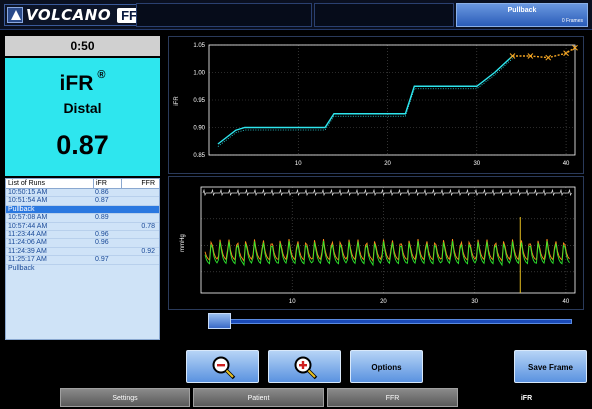 The image size is (592, 409). Describe the element at coordinates (386, 366) in the screenshot. I see `options-button: Options` at that location.